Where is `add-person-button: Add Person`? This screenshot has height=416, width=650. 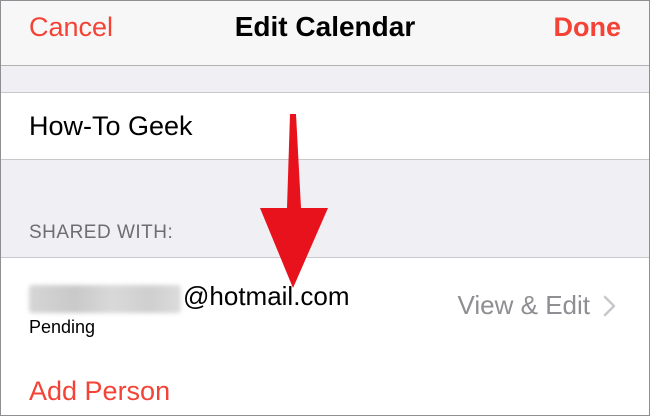
add-person-button: Add Person is located at coordinates (99, 391).